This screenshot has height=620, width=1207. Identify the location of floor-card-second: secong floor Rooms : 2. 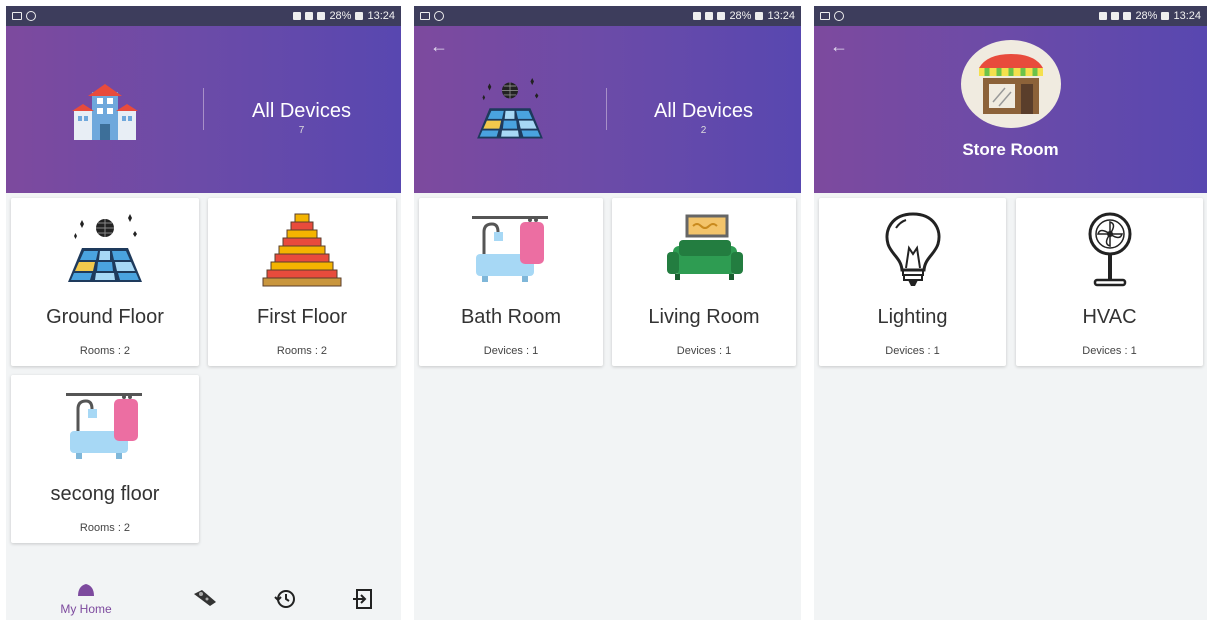
(105, 459).